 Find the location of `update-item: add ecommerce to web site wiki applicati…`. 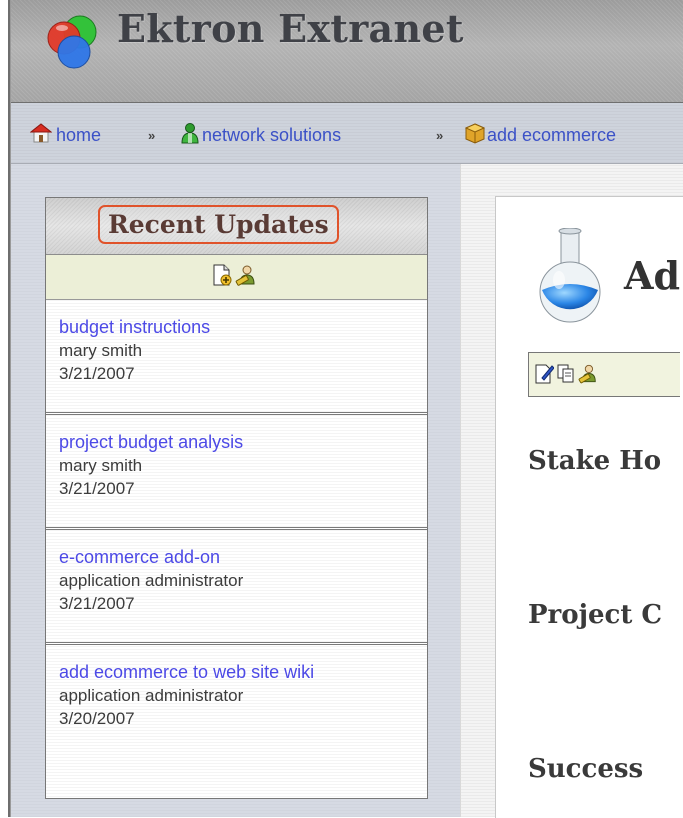

update-item: add ecommerce to web site wiki applicati… is located at coordinates (236, 721).